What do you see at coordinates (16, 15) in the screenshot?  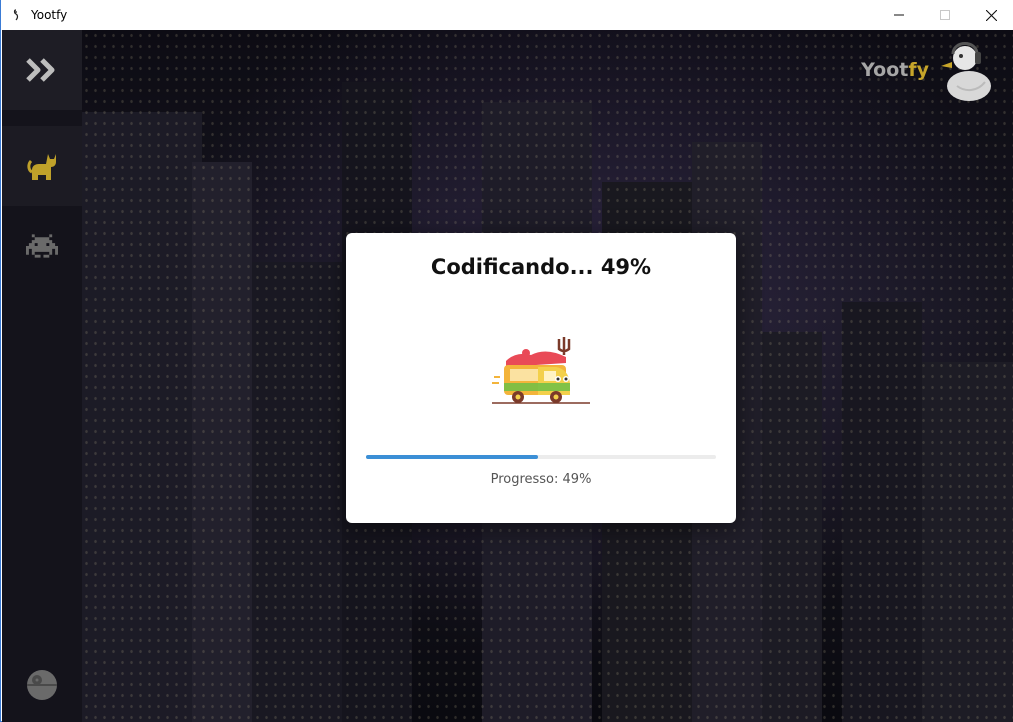 I see `app-icon` at bounding box center [16, 15].